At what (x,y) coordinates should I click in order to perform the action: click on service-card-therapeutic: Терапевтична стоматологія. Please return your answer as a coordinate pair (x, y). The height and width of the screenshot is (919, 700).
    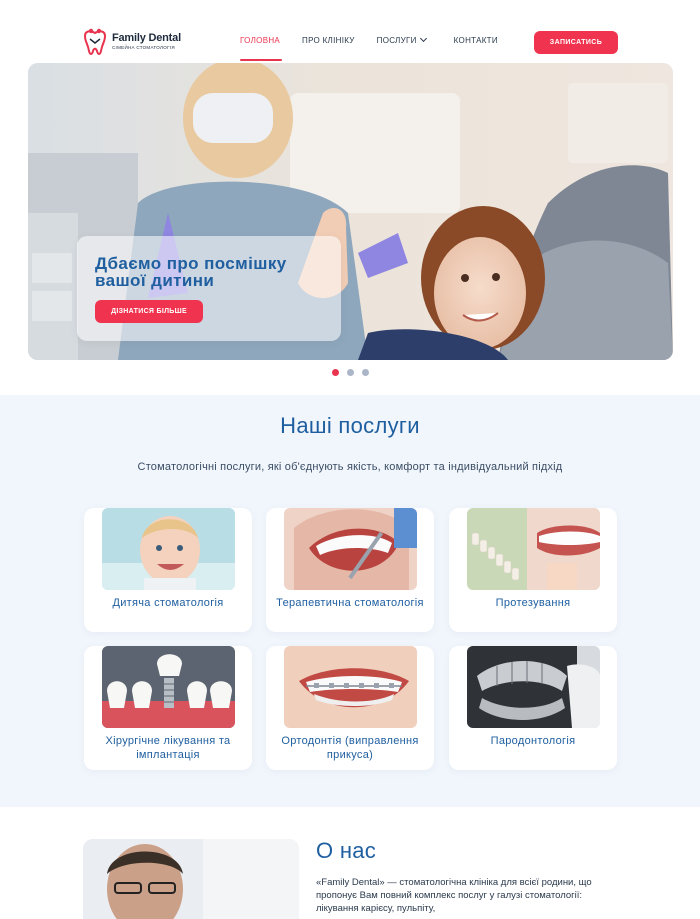
    Looking at the image, I should click on (350, 570).